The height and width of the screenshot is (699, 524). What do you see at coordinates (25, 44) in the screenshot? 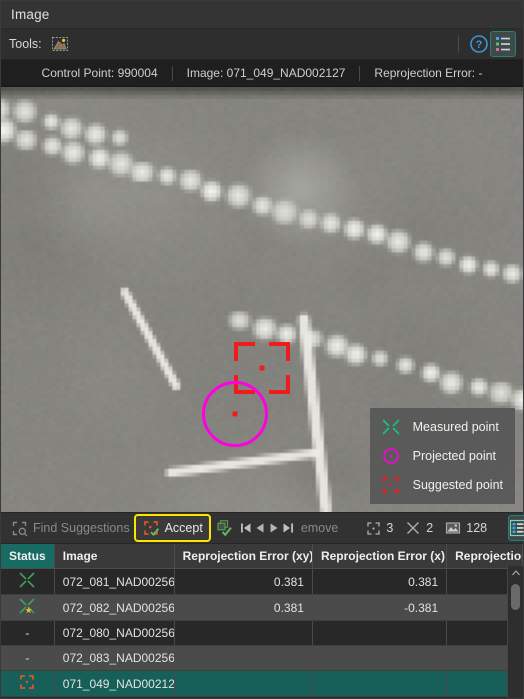
I see `tools-label: Tools:` at bounding box center [25, 44].